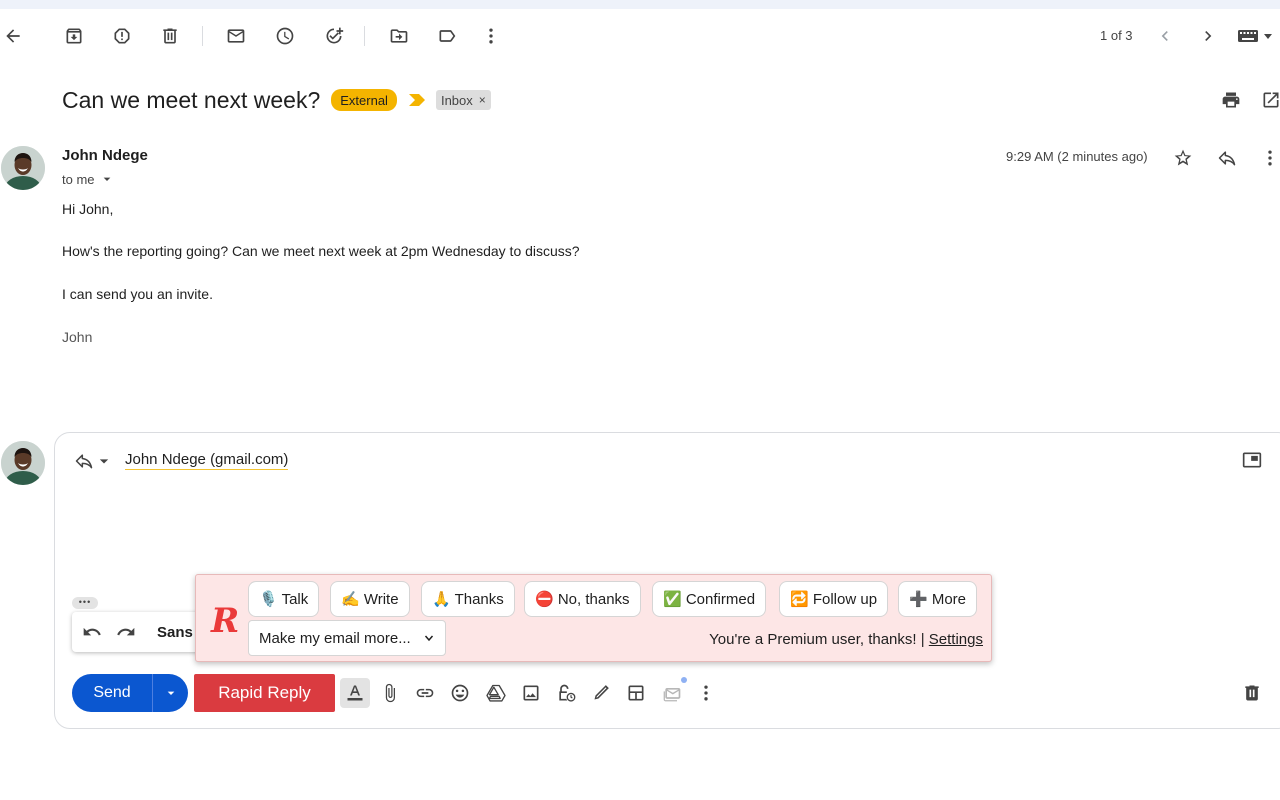 Image resolution: width=1280 pixels, height=800 pixels. What do you see at coordinates (1252, 693) in the screenshot?
I see `discard-draft-icon` at bounding box center [1252, 693].